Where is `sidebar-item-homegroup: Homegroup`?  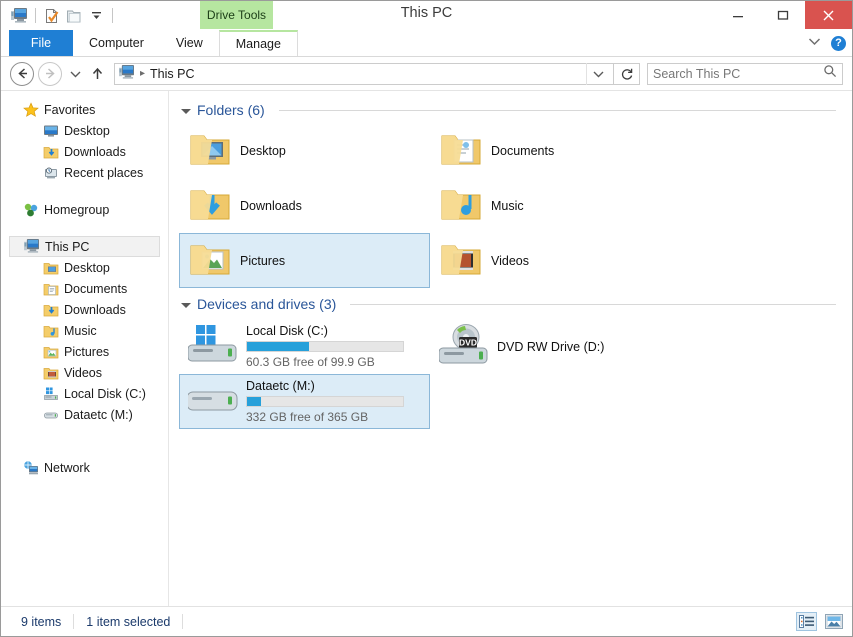 sidebar-item-homegroup: Homegroup is located at coordinates (84, 209).